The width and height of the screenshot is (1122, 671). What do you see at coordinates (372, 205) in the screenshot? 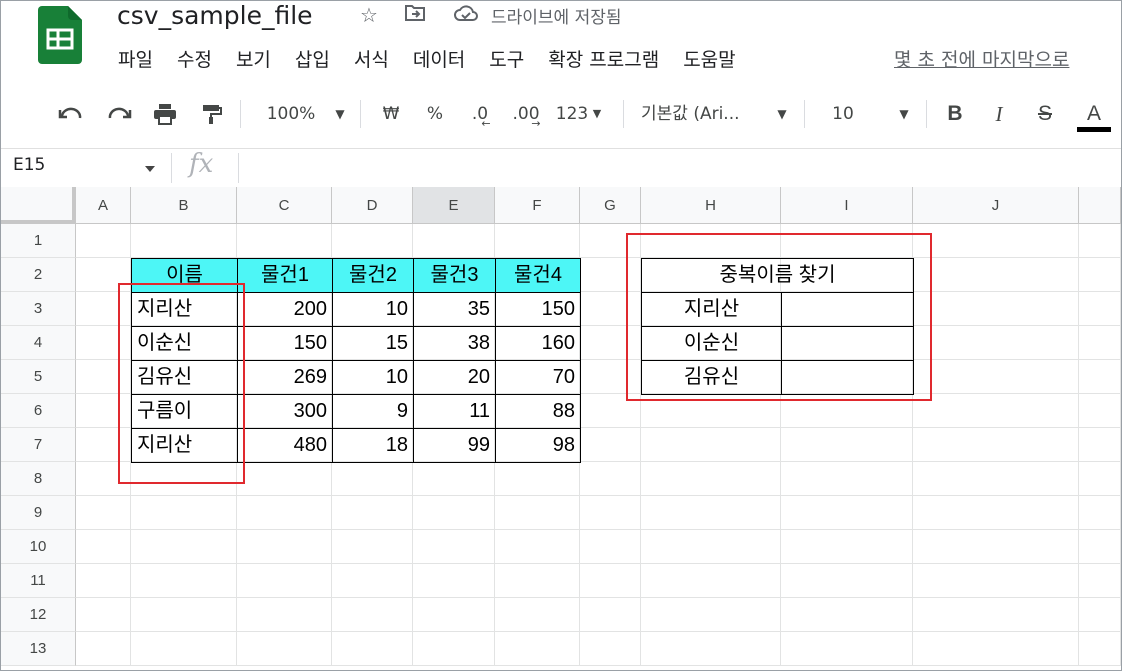
I see `column-header-d: D` at bounding box center [372, 205].